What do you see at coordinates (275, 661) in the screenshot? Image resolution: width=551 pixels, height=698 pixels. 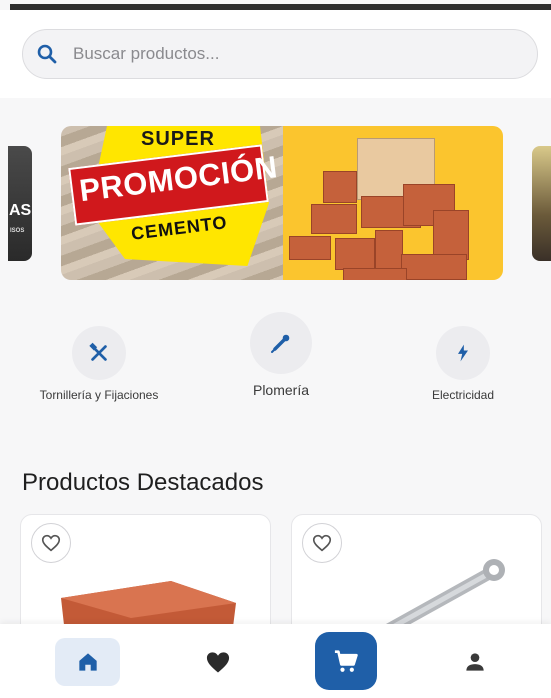 I see `bottom-navigation` at bounding box center [275, 661].